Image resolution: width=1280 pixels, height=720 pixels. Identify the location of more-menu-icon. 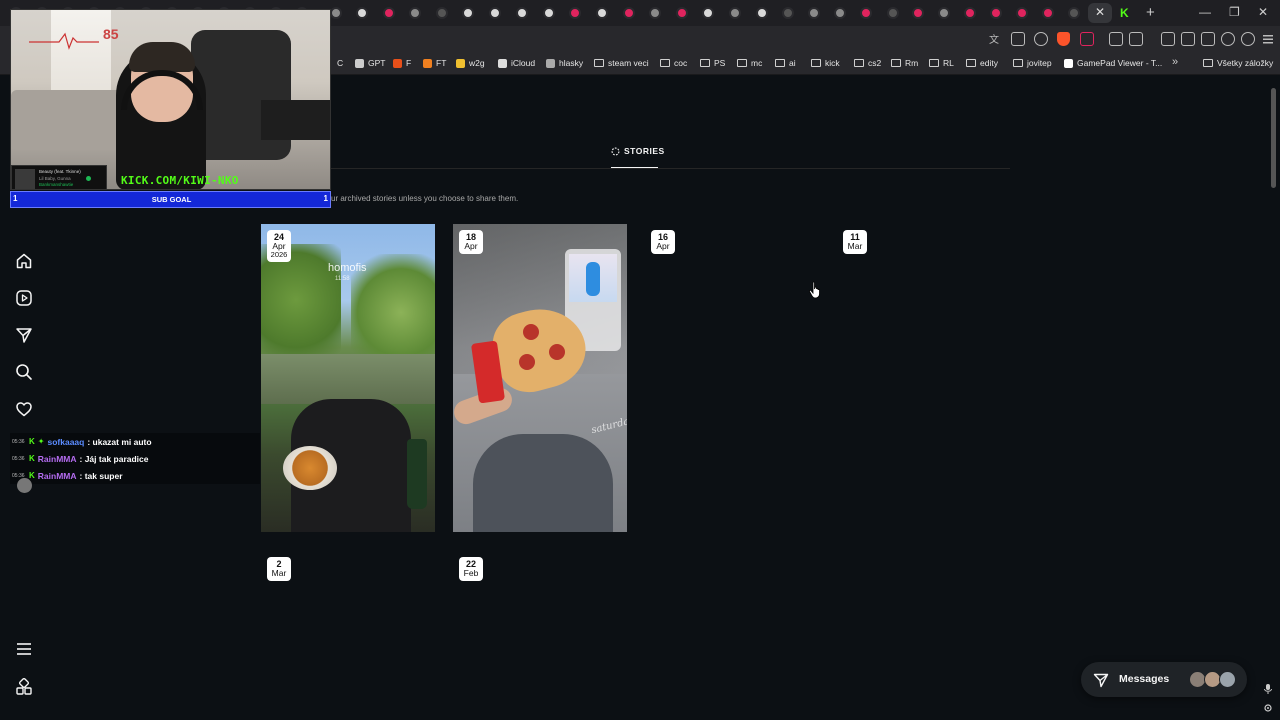
(24, 649).